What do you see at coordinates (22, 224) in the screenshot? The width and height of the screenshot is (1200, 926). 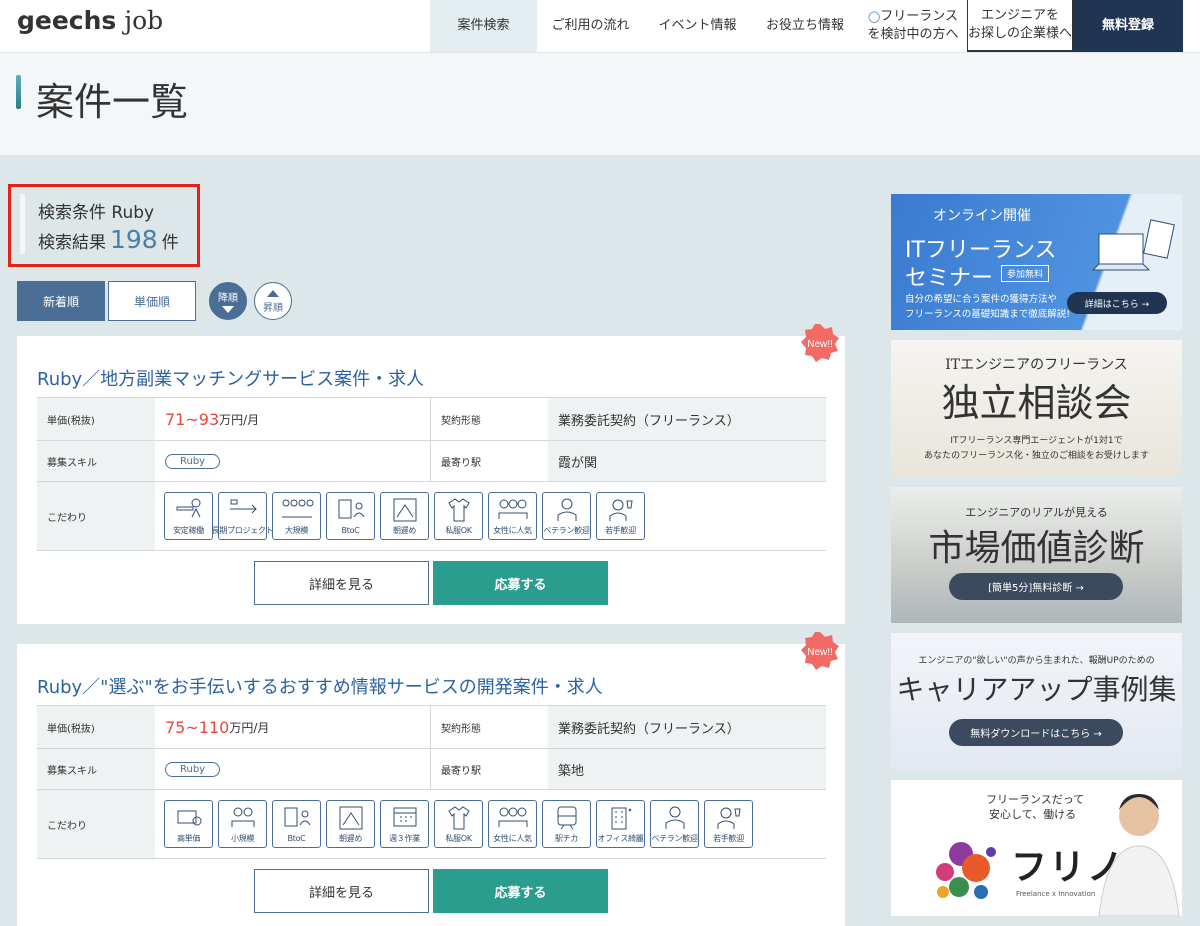 I see `summary-accent-bar` at bounding box center [22, 224].